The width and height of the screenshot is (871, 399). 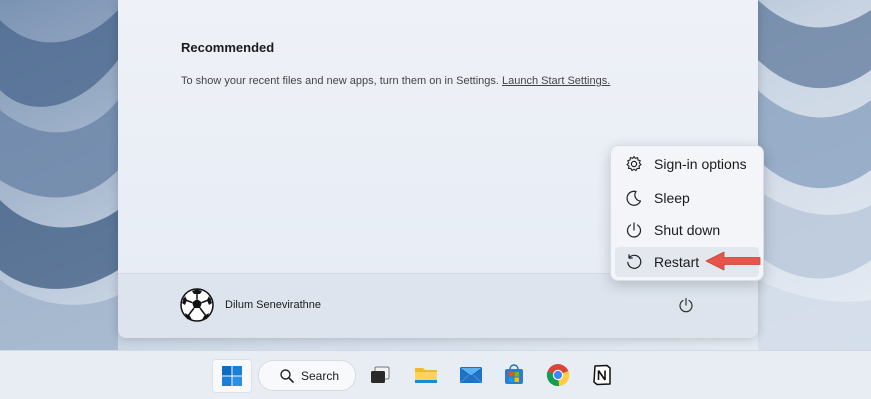 I want to click on start-menu-footer: Dilum Senevirathne, so click(x=438, y=305).